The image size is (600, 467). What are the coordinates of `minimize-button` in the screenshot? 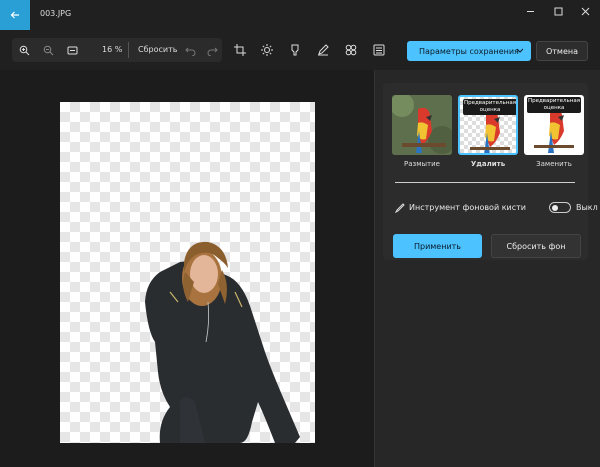 It's located at (530, 11).